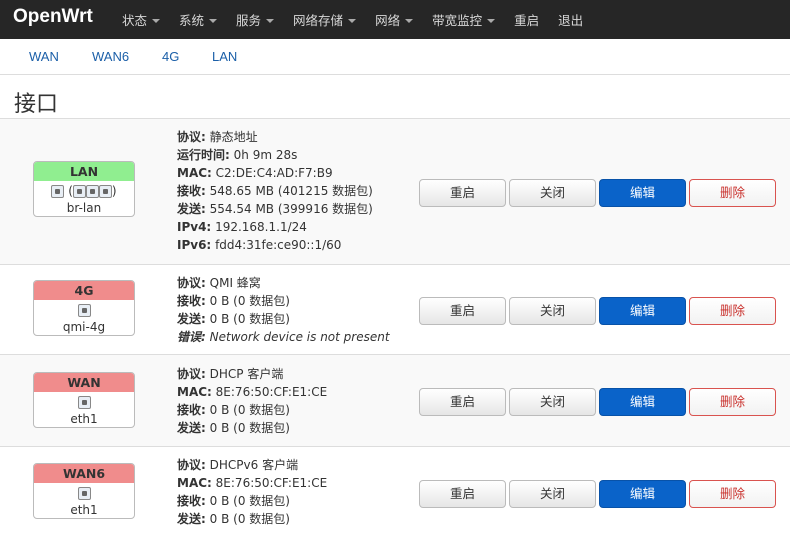 Image resolution: width=790 pixels, height=555 pixels. I want to click on menu-label: 退出, so click(571, 20).